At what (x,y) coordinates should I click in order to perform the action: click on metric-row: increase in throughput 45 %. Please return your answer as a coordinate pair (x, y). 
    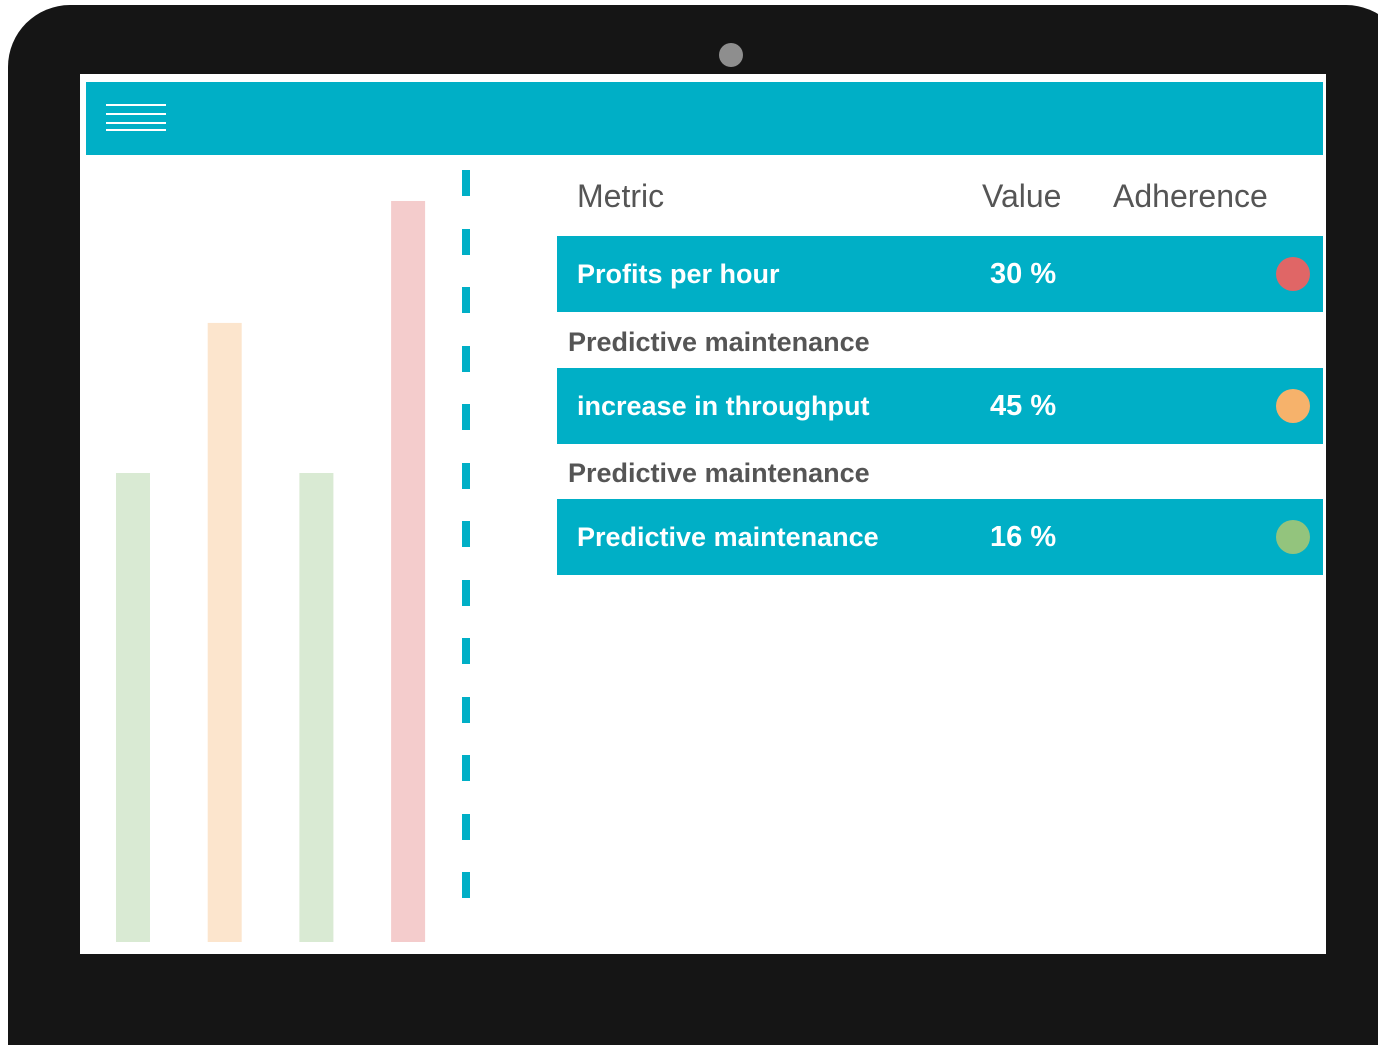
    Looking at the image, I should click on (940, 406).